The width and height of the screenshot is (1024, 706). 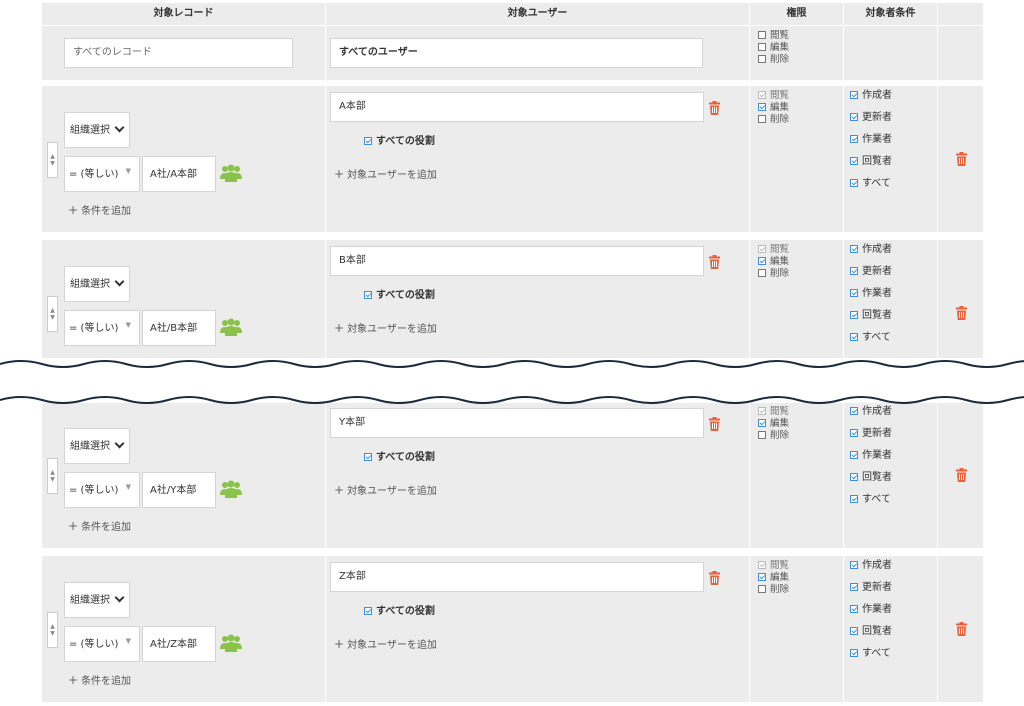 What do you see at coordinates (179, 328) in the screenshot?
I see `org-value-field: A社/B本部` at bounding box center [179, 328].